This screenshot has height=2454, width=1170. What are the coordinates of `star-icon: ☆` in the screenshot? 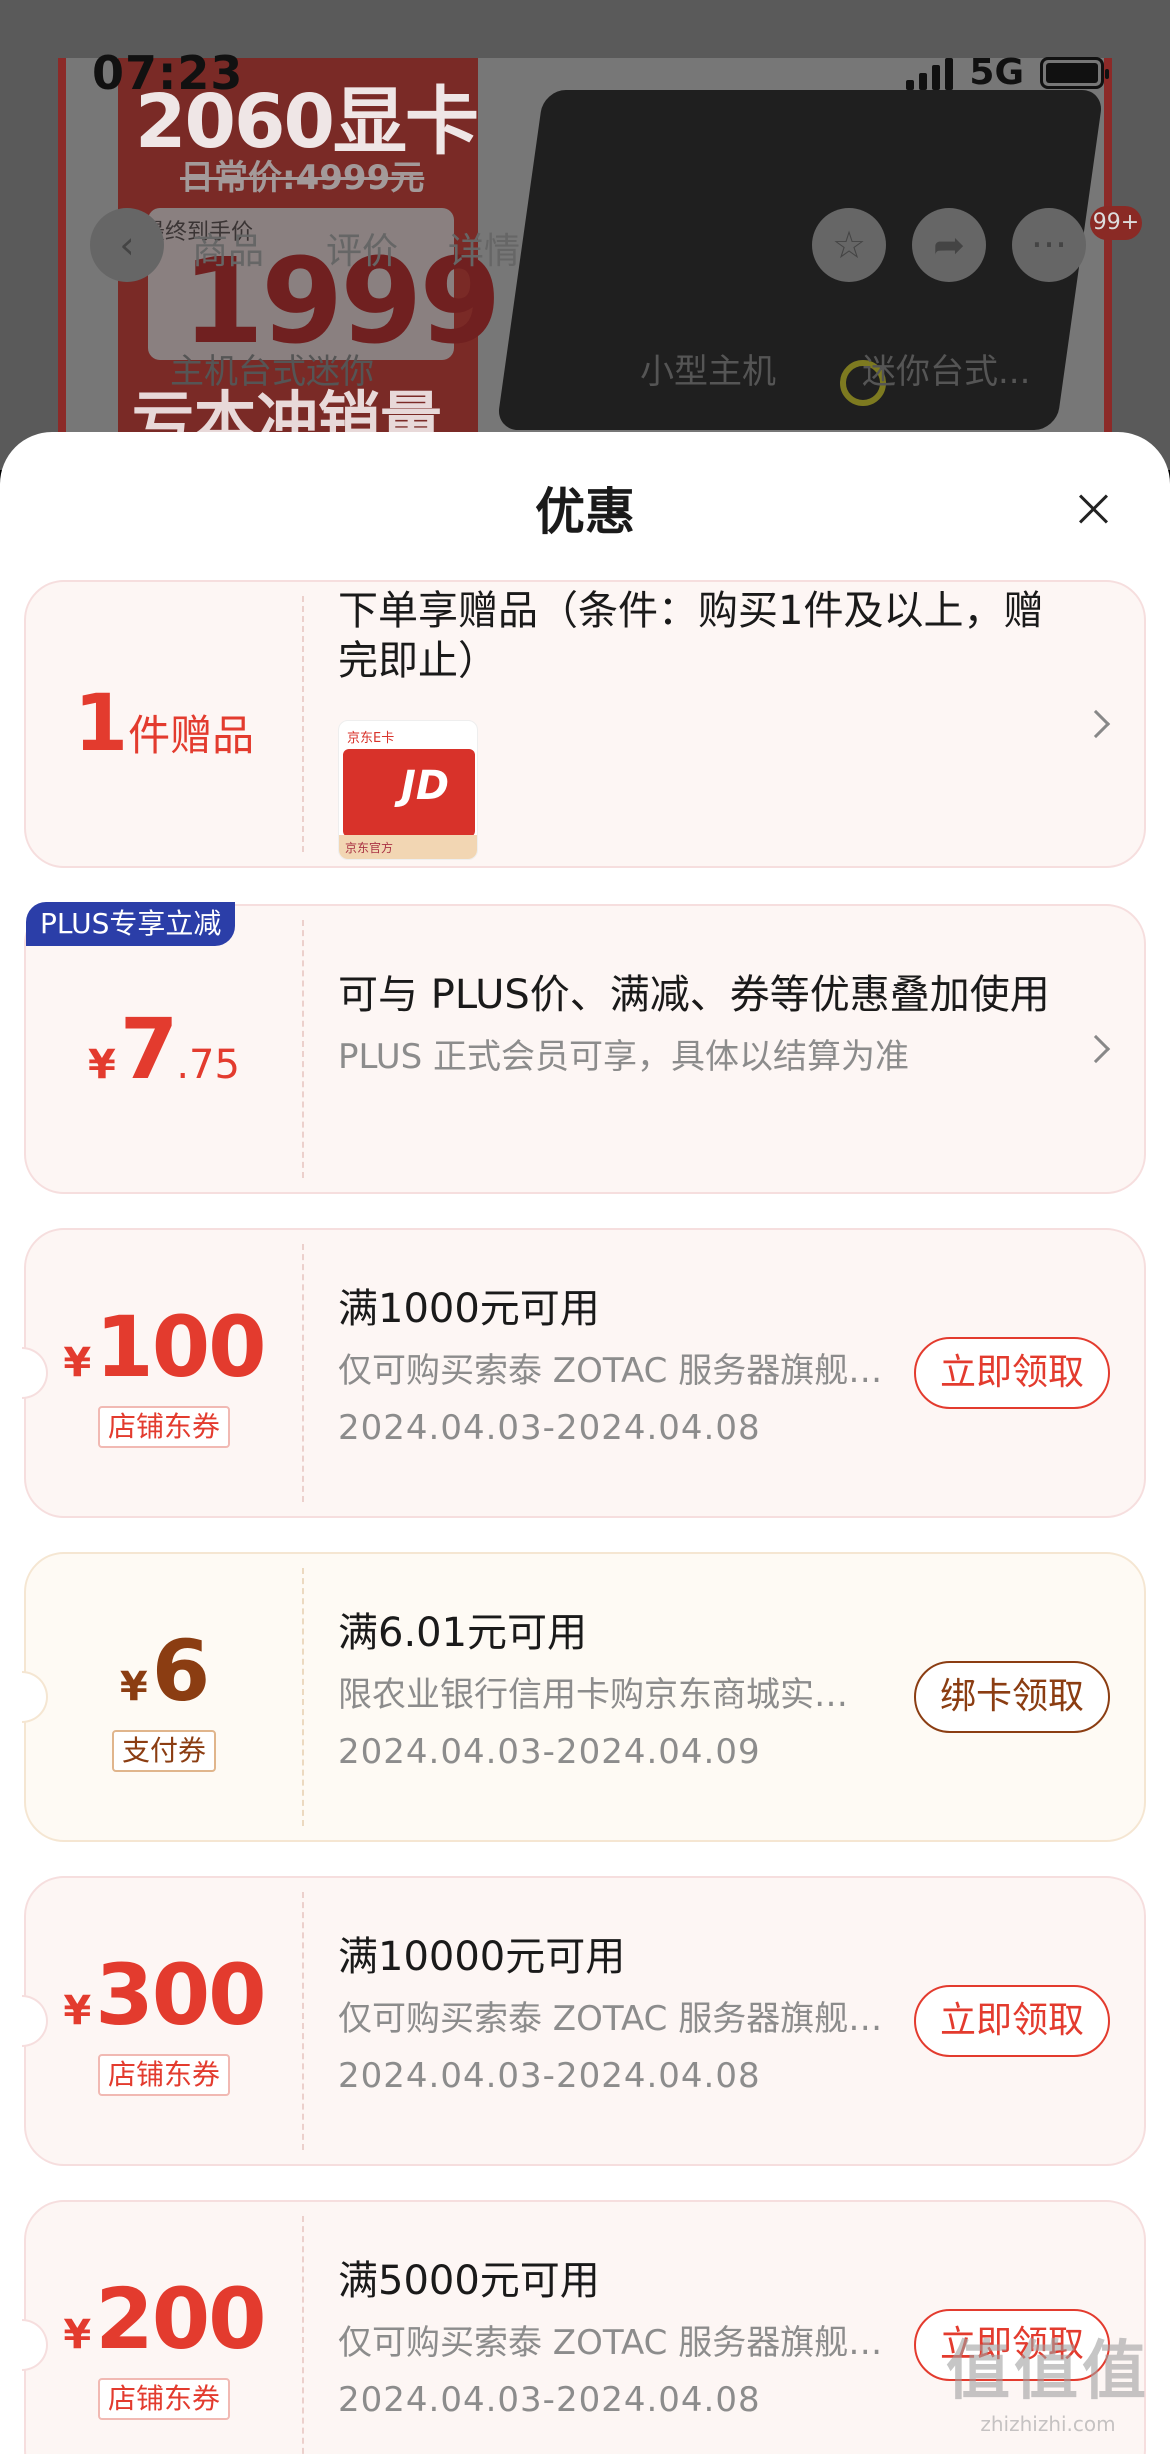 It's located at (849, 245).